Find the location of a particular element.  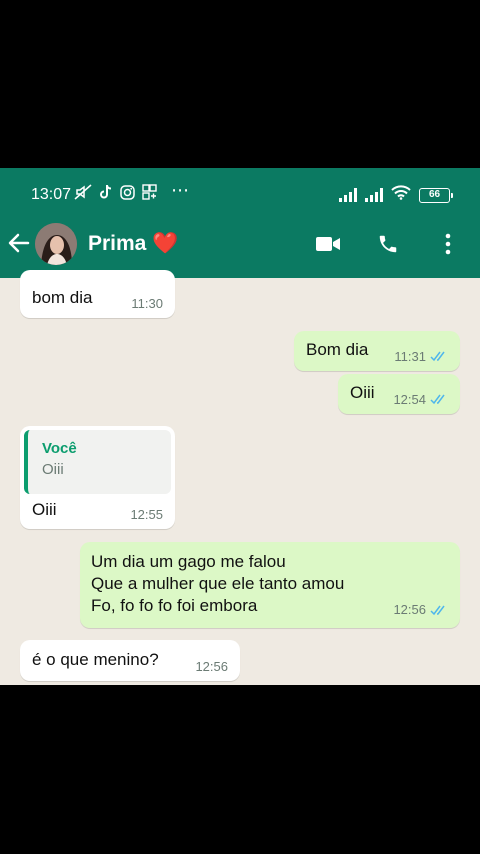

message-incoming: é o que menino? 12:56 is located at coordinates (130, 660).